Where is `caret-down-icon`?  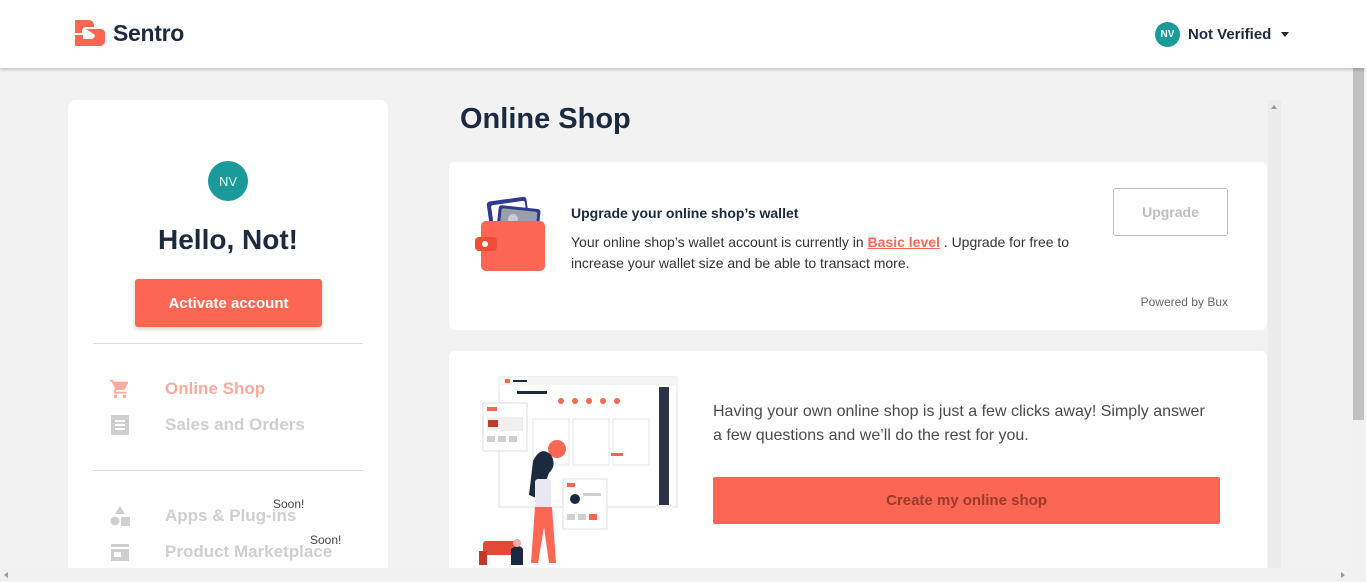 caret-down-icon is located at coordinates (1285, 34).